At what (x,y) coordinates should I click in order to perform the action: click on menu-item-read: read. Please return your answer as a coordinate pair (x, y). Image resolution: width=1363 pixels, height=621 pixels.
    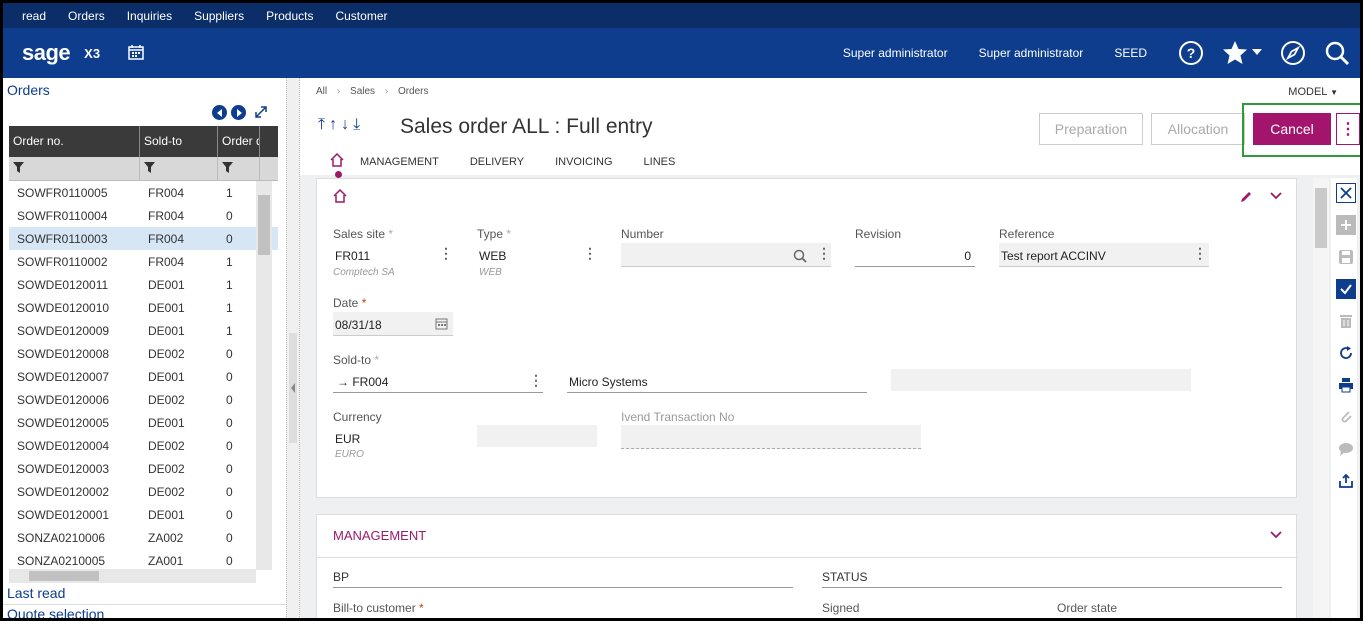
    Looking at the image, I should click on (34, 16).